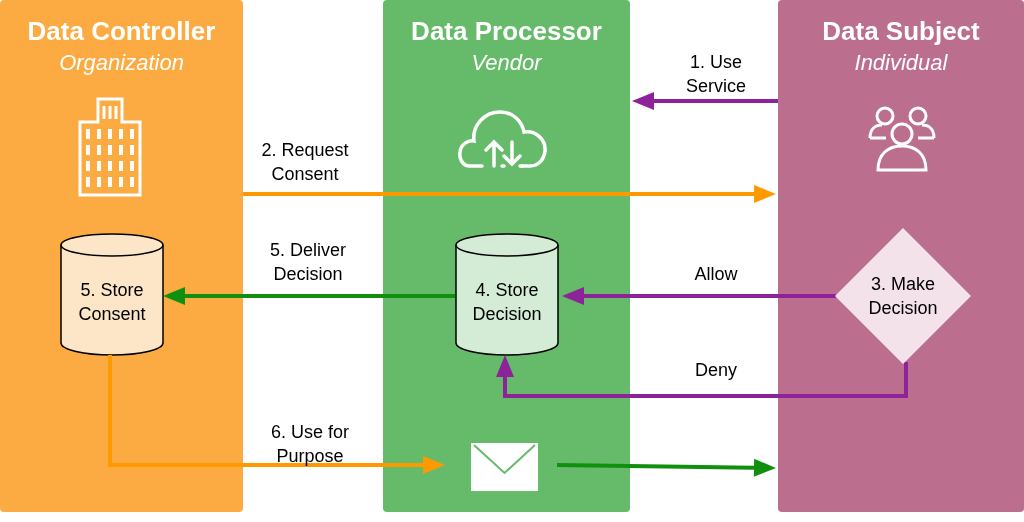  What do you see at coordinates (716, 74) in the screenshot?
I see `arrow-label: 1. Use Service` at bounding box center [716, 74].